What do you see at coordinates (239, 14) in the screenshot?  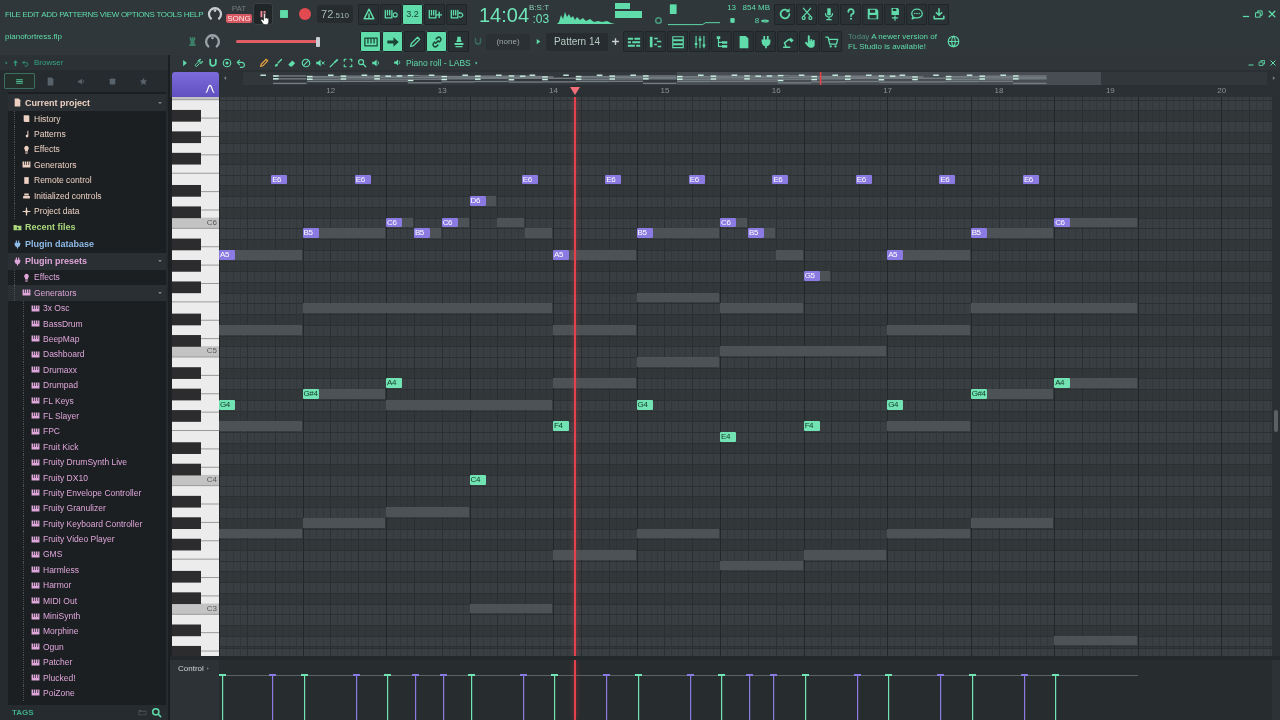 I see `pattern-song-switch: PAT SONG` at bounding box center [239, 14].